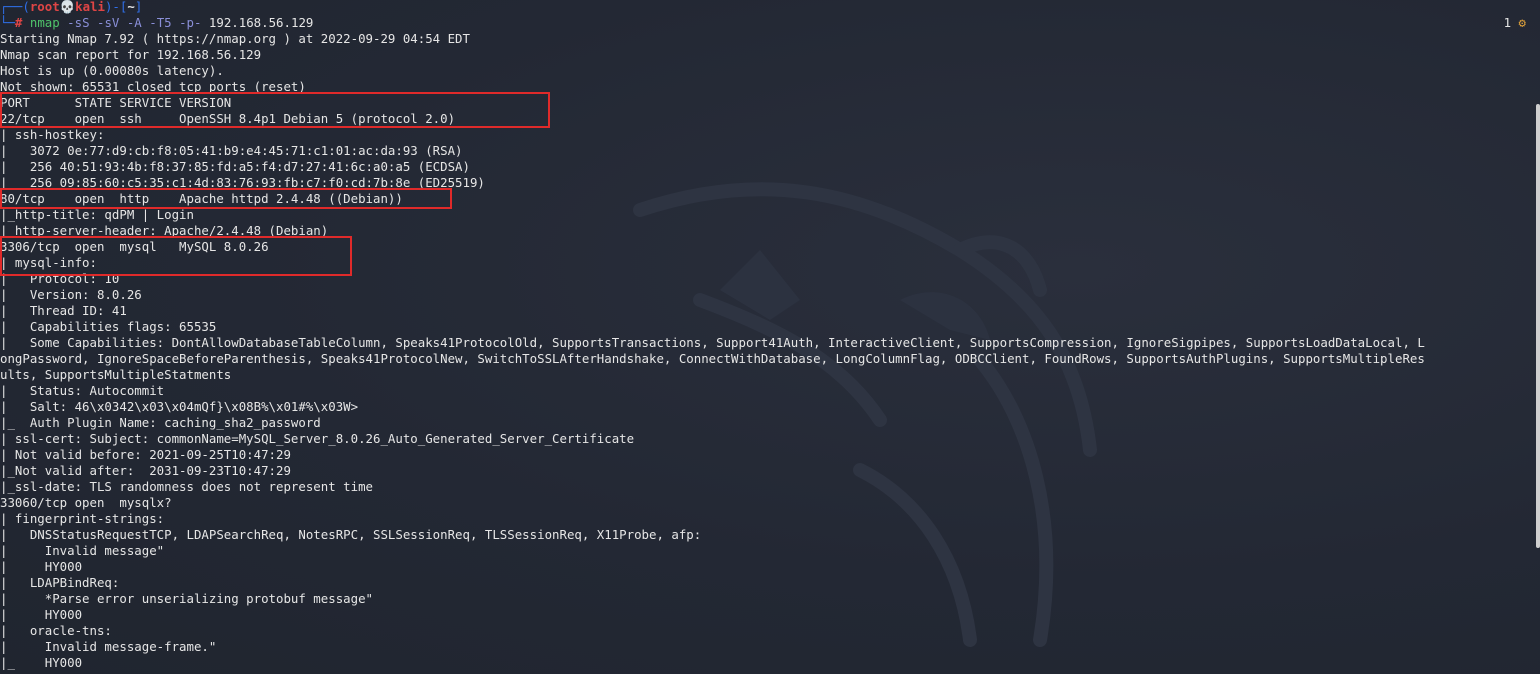 The image size is (1540, 674). I want to click on highlight-box-http, so click(226, 198).